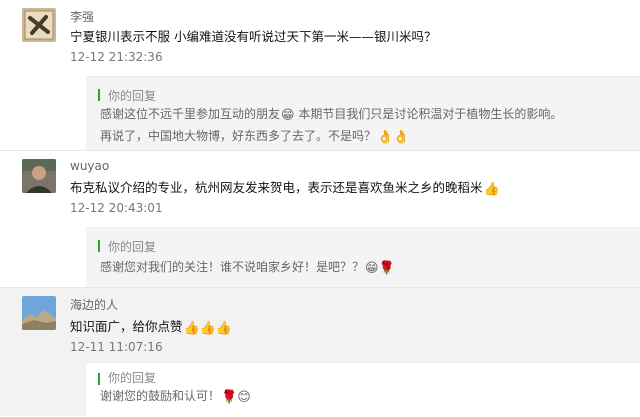  I want to click on reply-text: 再说了，中国地大物博，好东西多了去了。不是吗？, so click(238, 136).